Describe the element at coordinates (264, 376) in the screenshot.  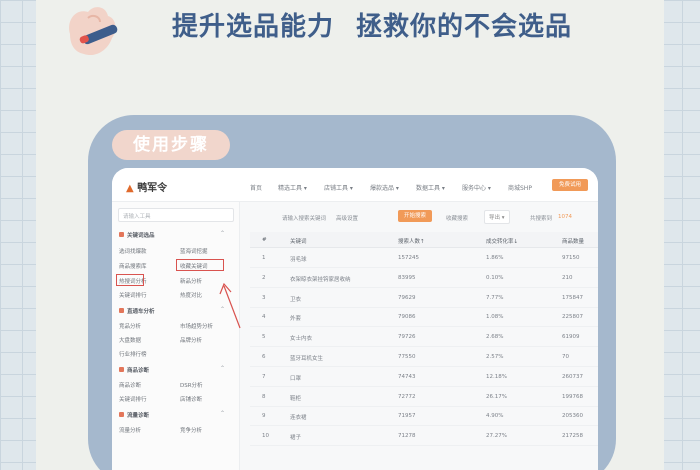
I see `cell-index: 7` at that location.